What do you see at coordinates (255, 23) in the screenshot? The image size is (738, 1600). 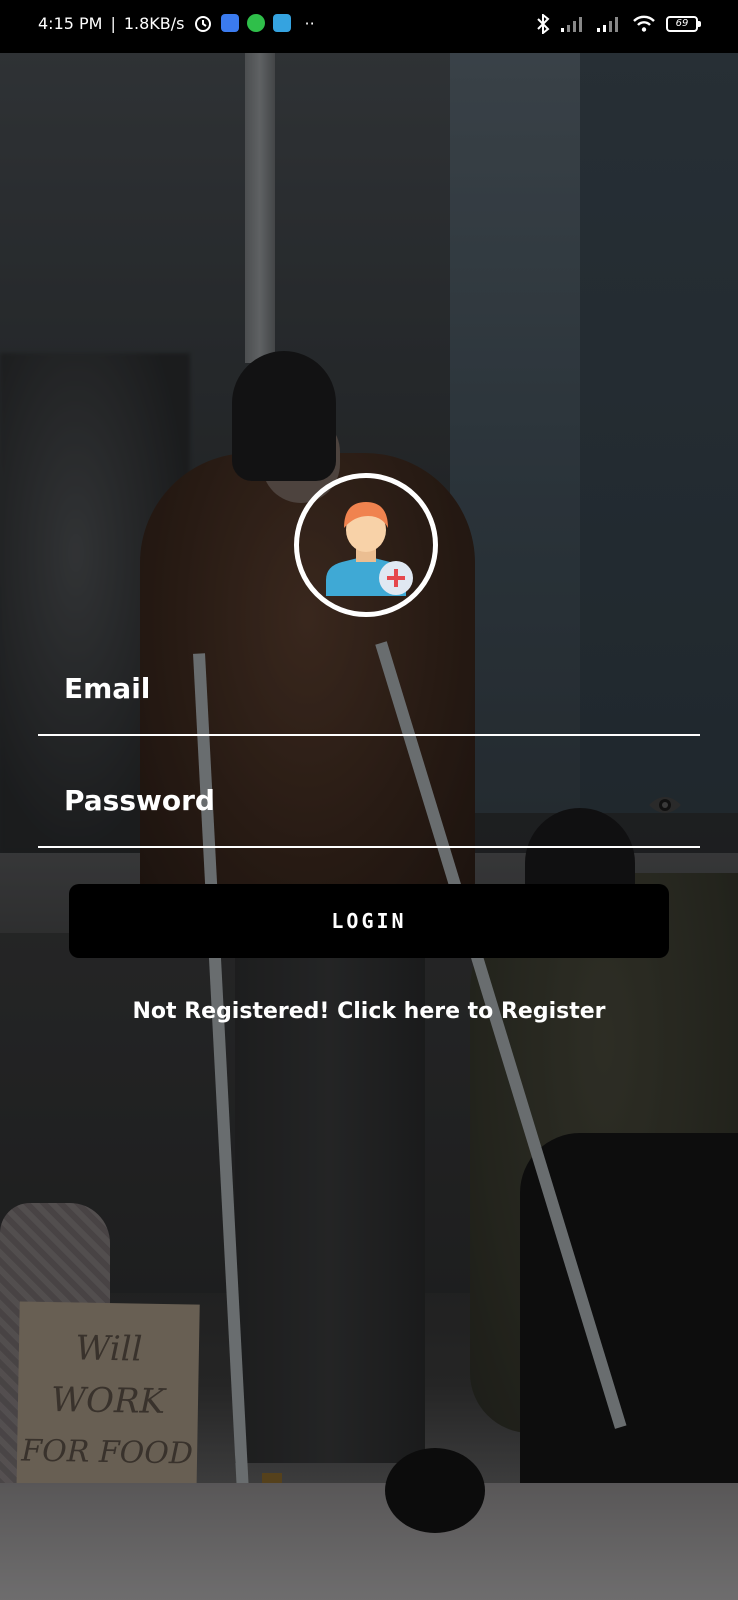 I see `whatsapp-icon` at bounding box center [255, 23].